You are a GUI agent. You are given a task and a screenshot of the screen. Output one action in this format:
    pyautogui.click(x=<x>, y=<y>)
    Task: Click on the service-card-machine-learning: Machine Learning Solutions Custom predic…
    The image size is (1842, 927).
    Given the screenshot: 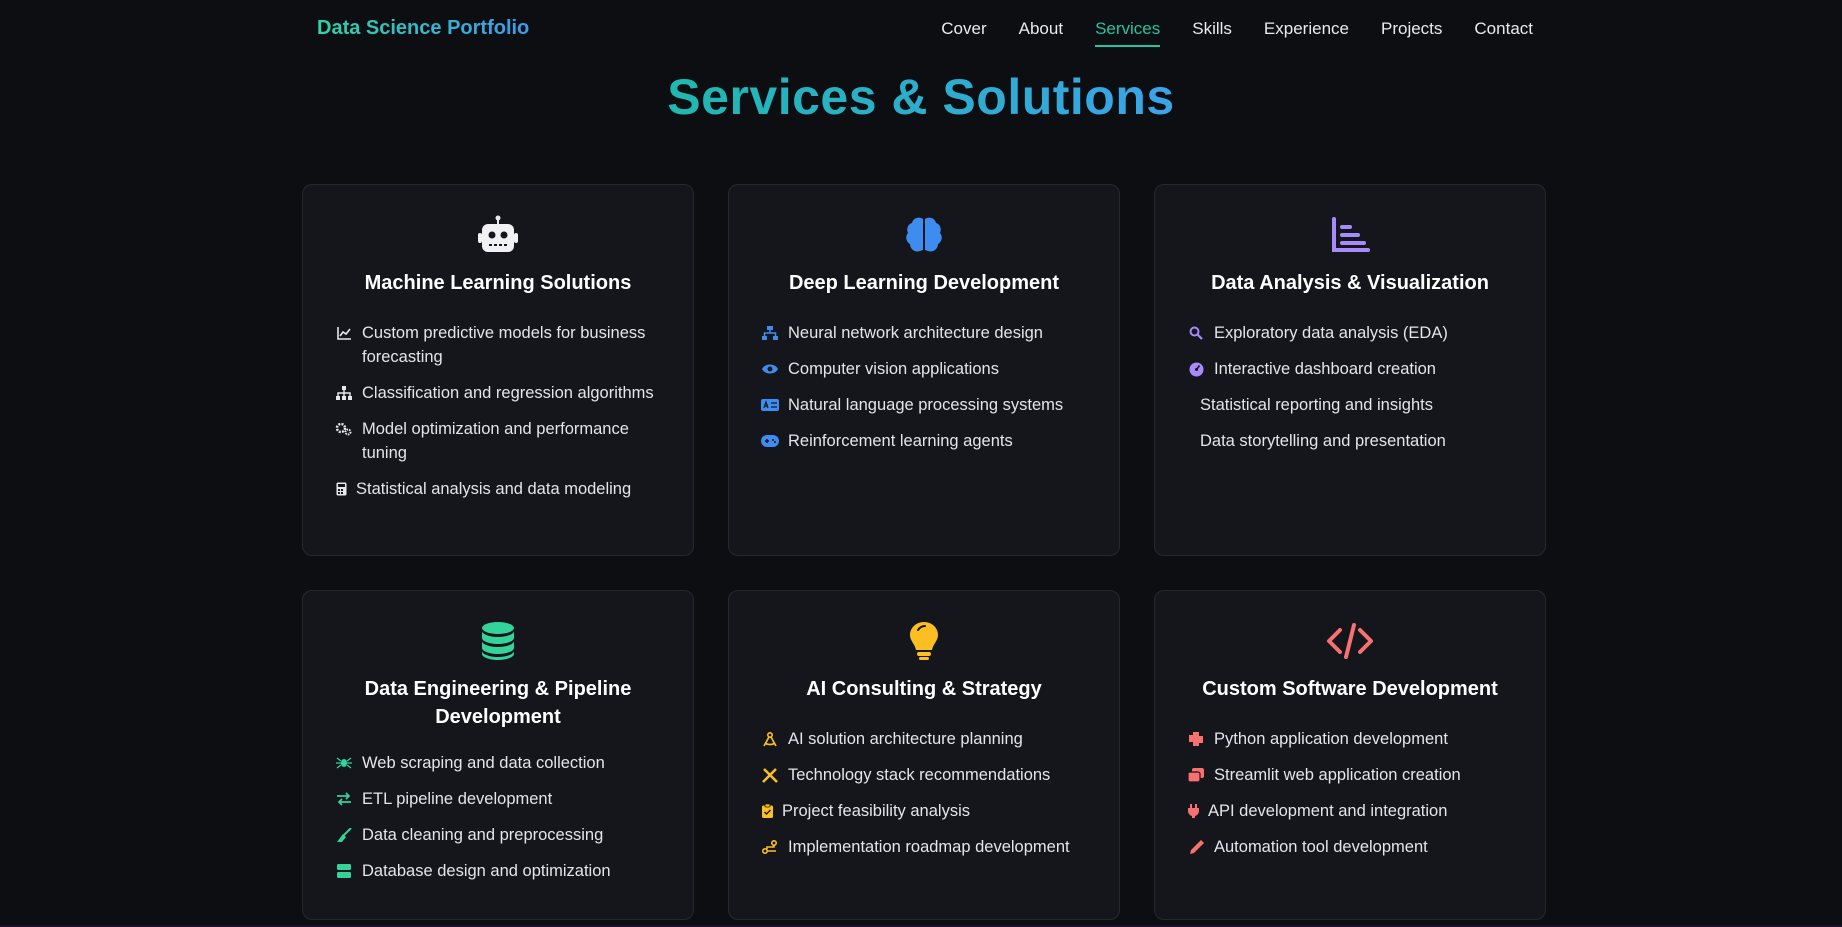 What is the action you would take?
    pyautogui.click(x=498, y=370)
    